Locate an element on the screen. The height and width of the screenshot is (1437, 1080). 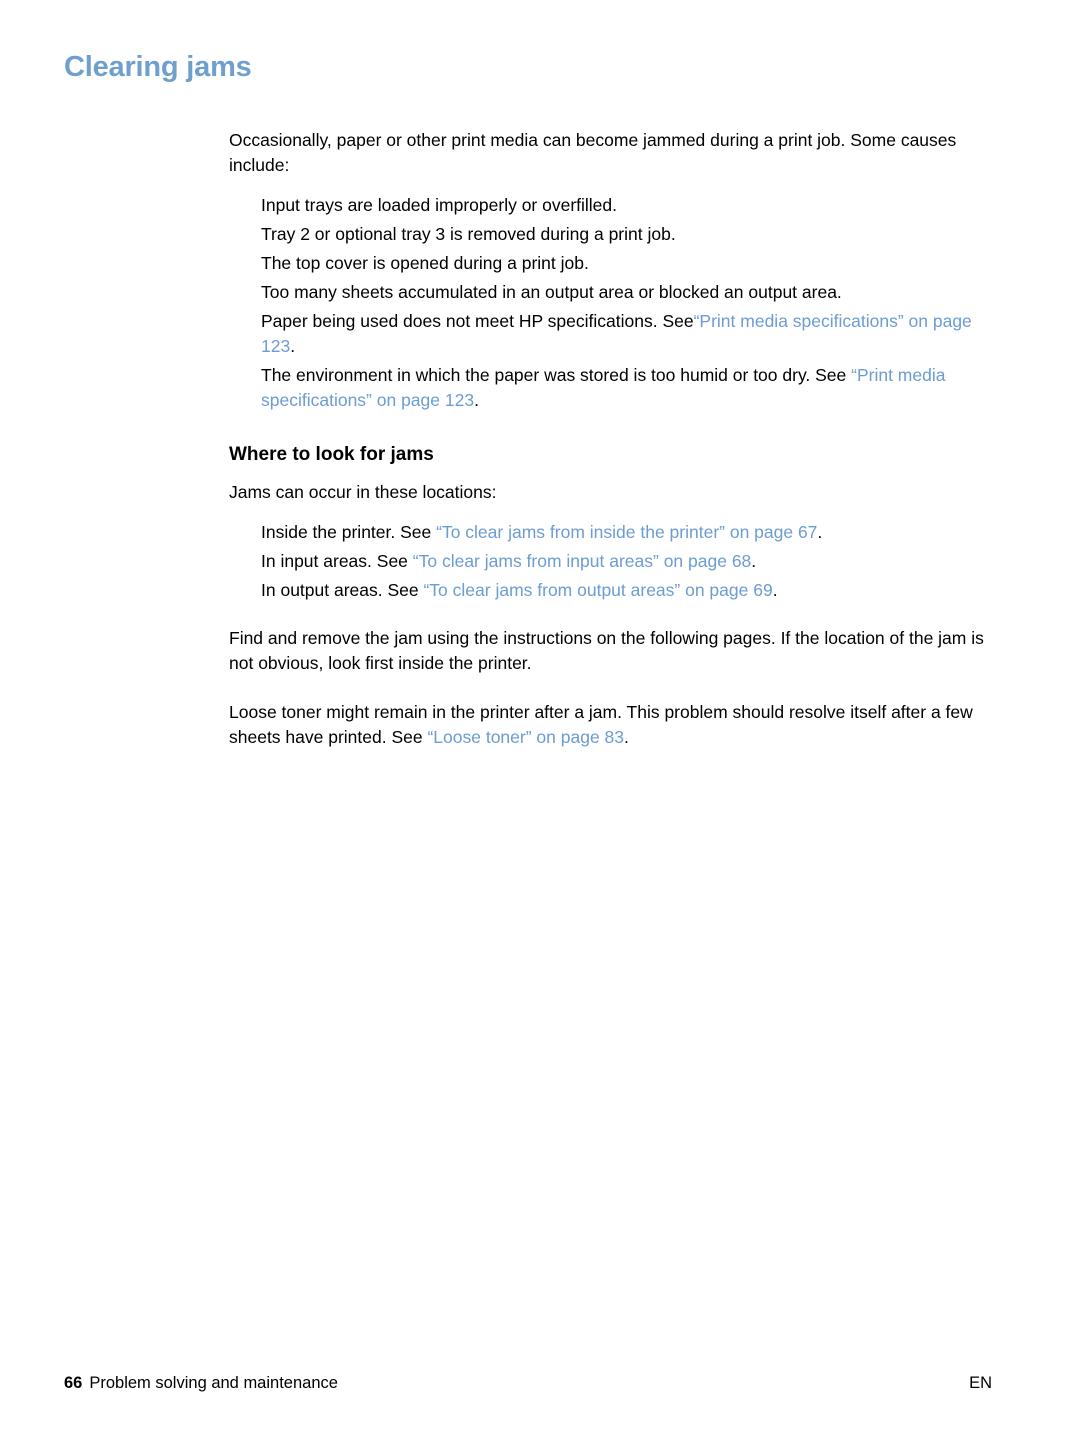
section-heading-where-to-look: Where to look for jams is located at coordinates (331, 454).